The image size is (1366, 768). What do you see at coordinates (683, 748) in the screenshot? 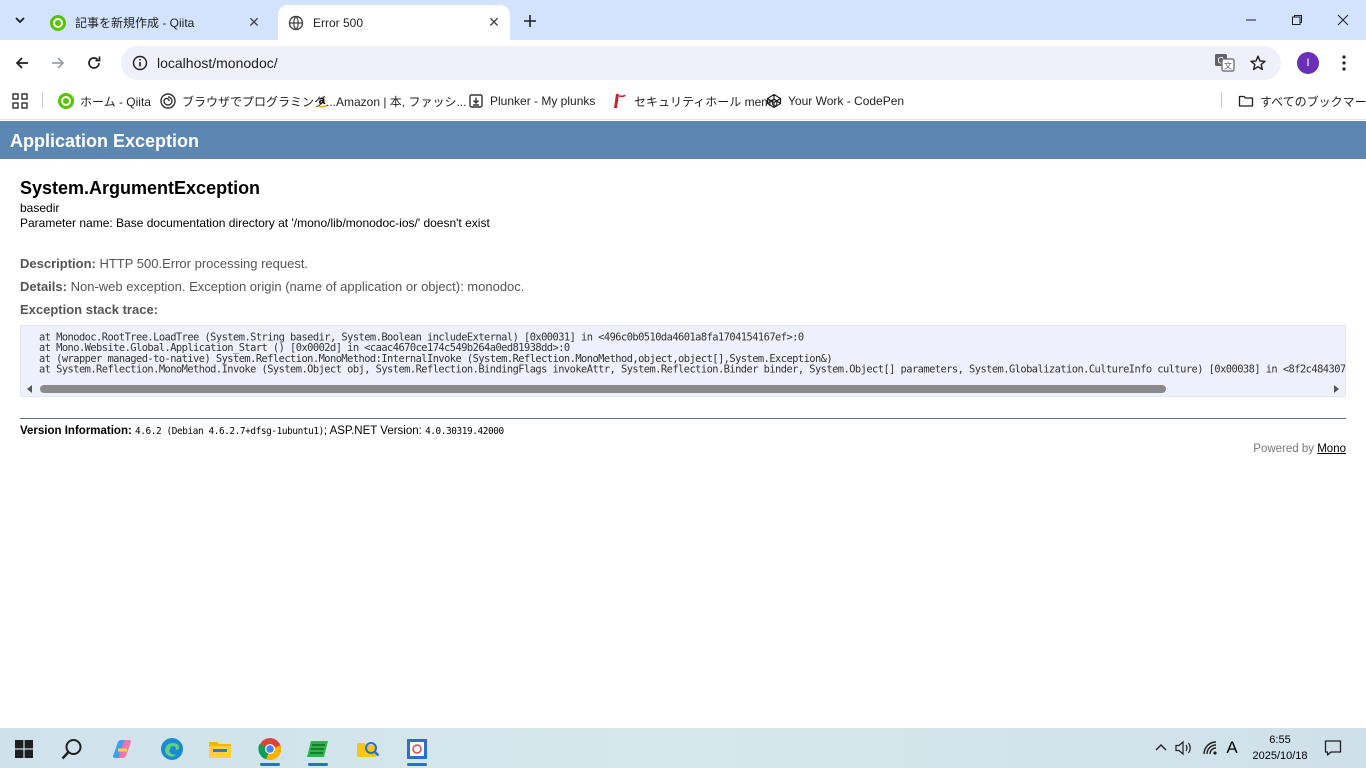
I see `windows-taskbar: A 6:55 2025/10/18` at bounding box center [683, 748].